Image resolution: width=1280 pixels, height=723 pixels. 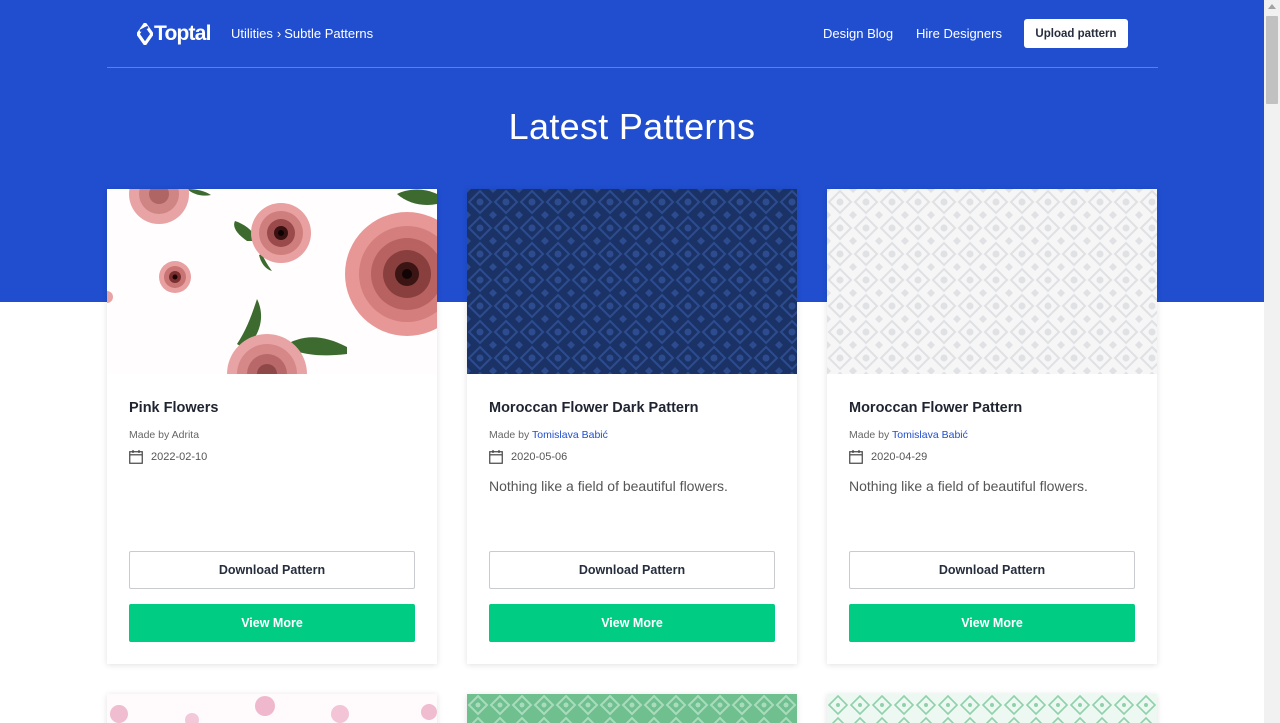 What do you see at coordinates (272, 281) in the screenshot?
I see `pattern-preview-pink-flowers` at bounding box center [272, 281].